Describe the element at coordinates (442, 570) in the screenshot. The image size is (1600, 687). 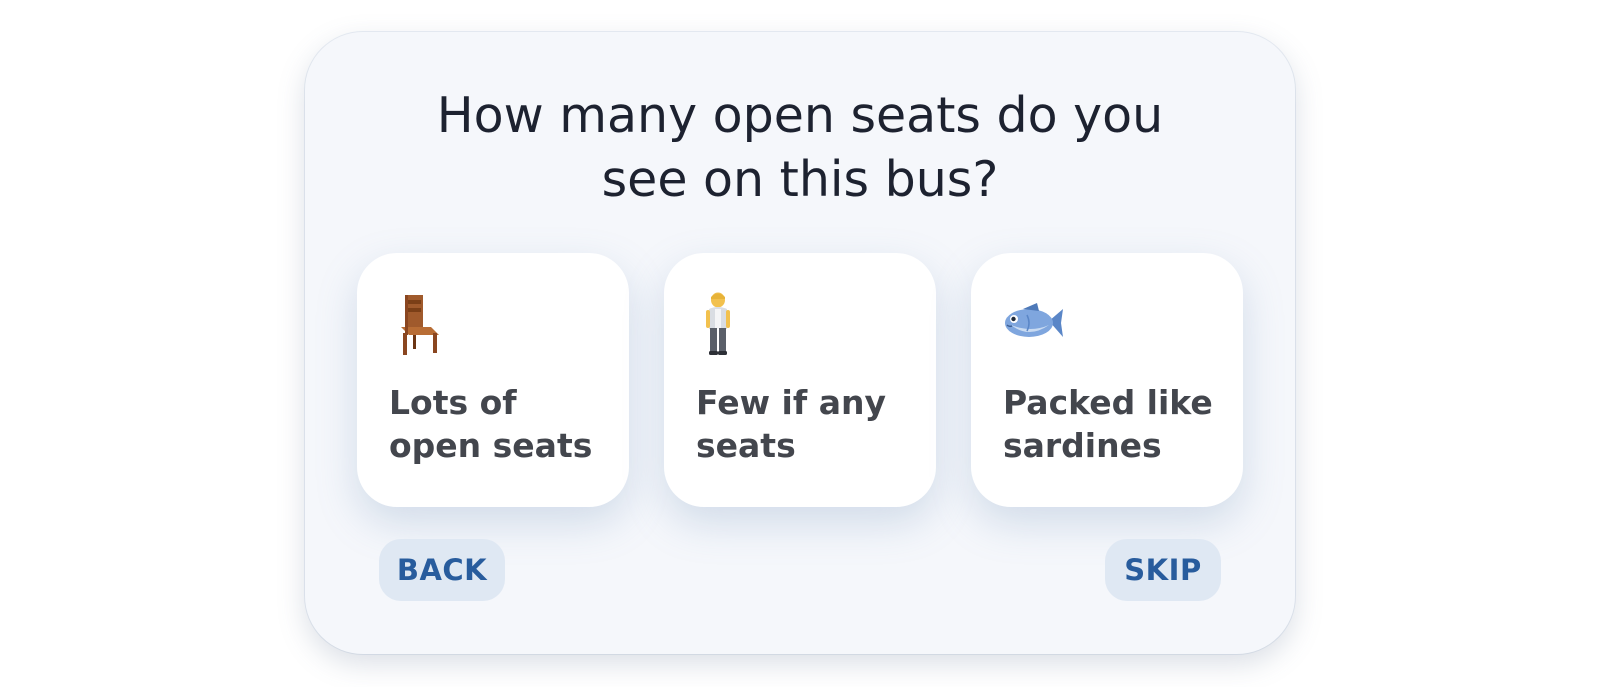
I see `back-button: BACK` at that location.